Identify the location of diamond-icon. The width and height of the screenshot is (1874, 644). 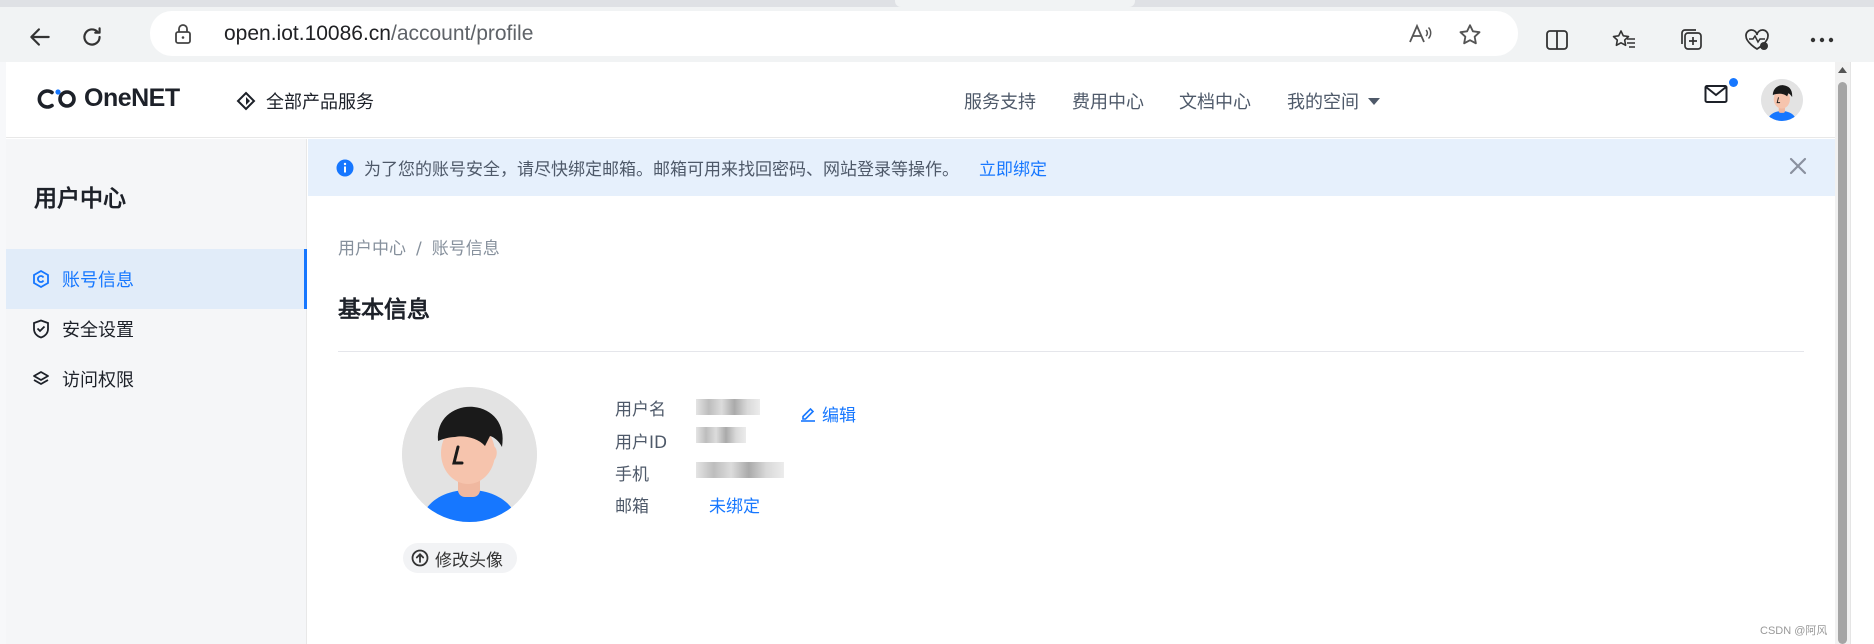
(246, 101).